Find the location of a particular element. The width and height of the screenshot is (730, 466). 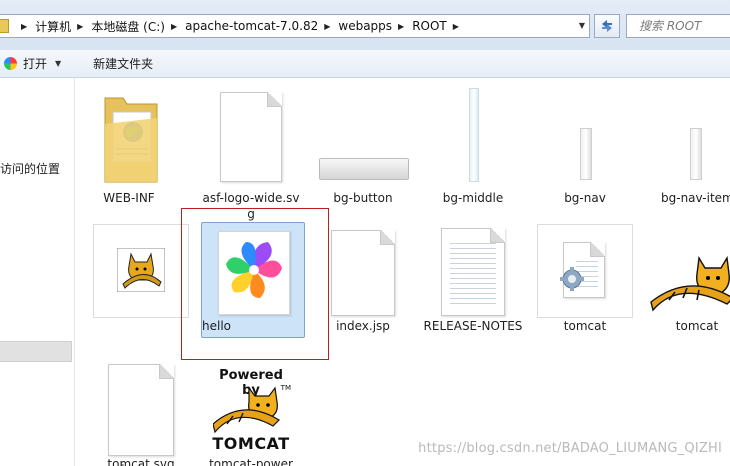

new-folder-label: 新建文件夹 is located at coordinates (123, 64).